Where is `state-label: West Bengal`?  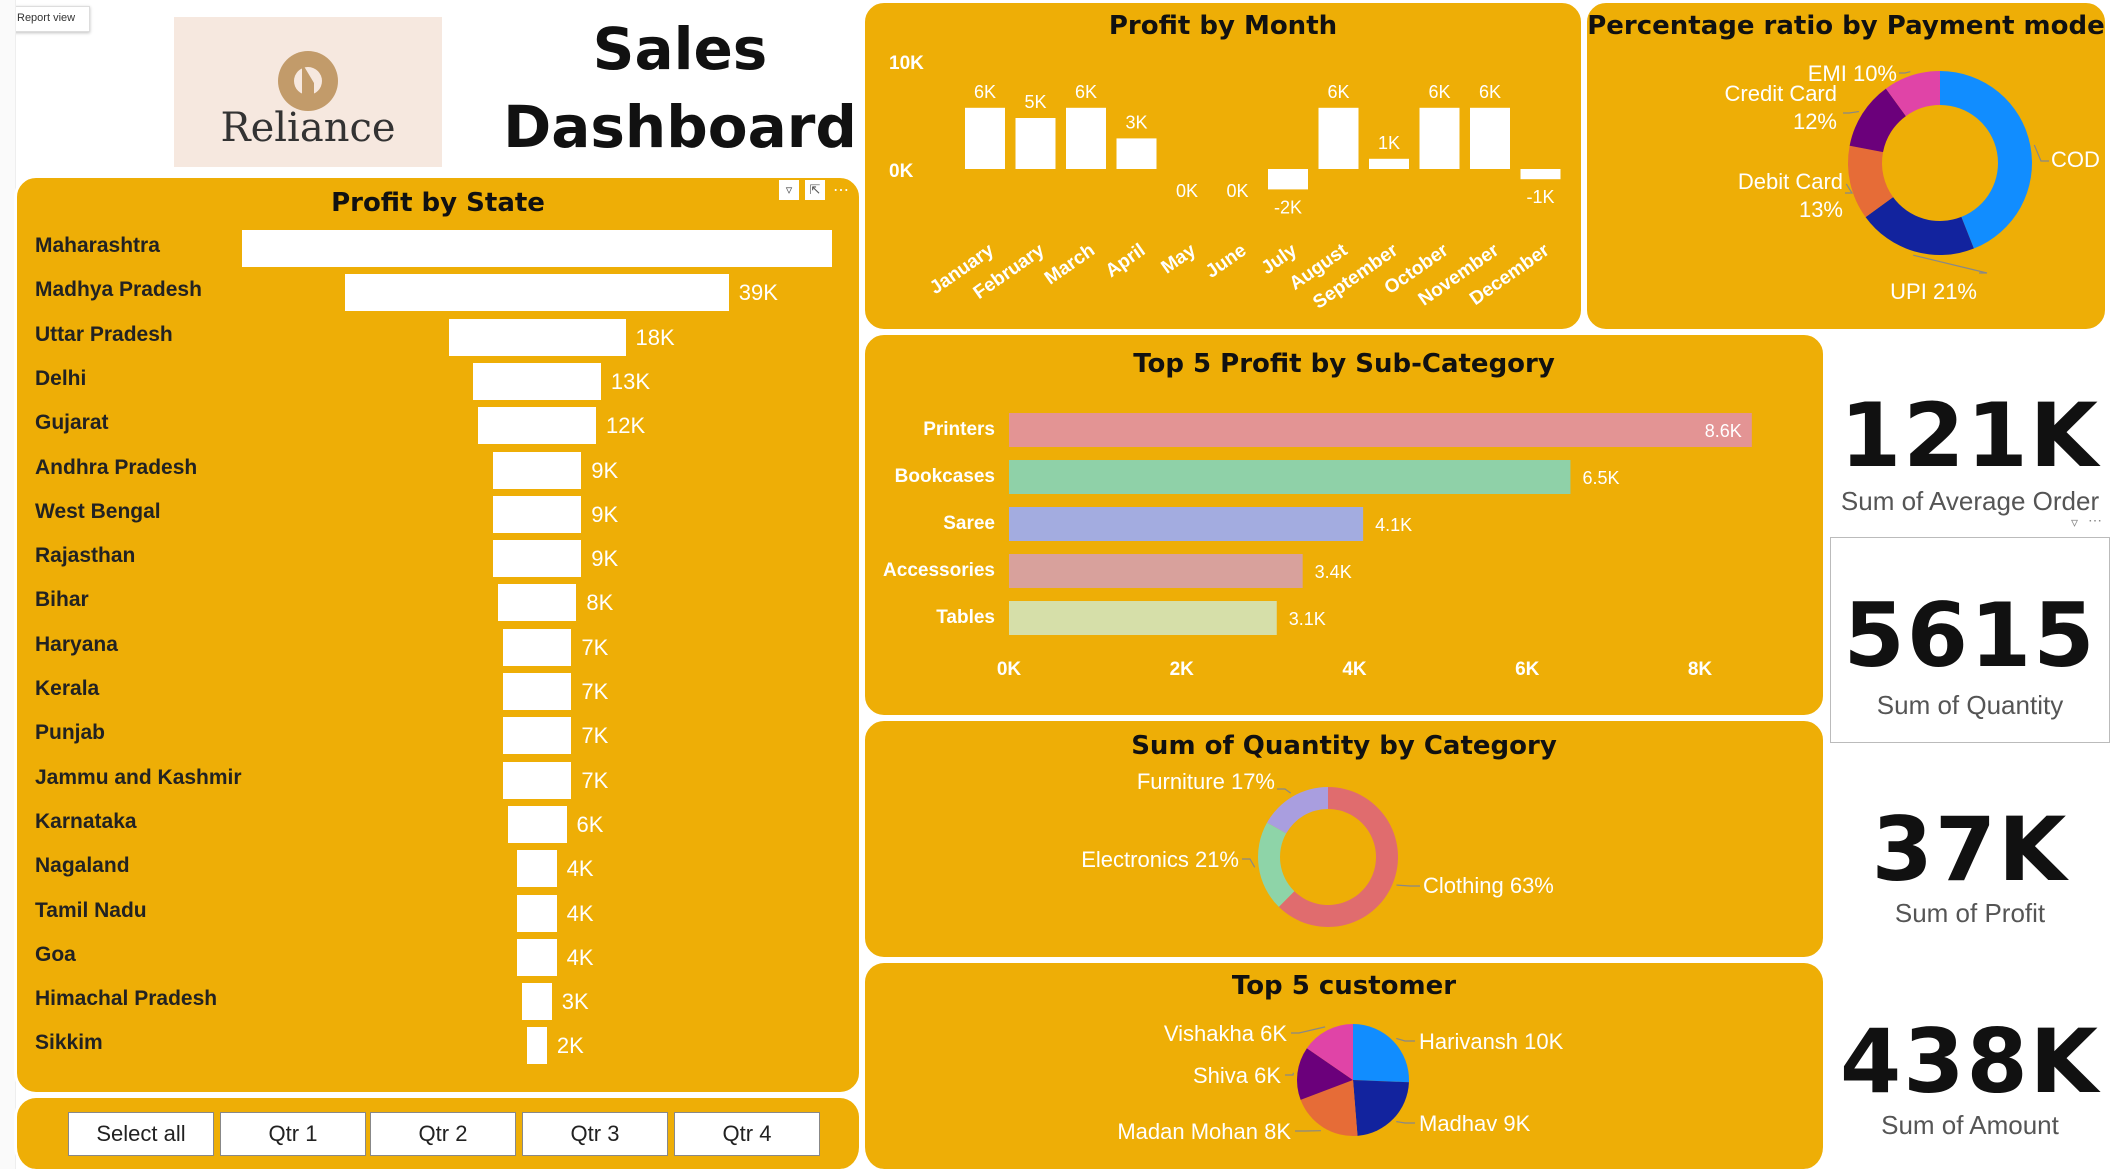 state-label: West Bengal is located at coordinates (98, 511).